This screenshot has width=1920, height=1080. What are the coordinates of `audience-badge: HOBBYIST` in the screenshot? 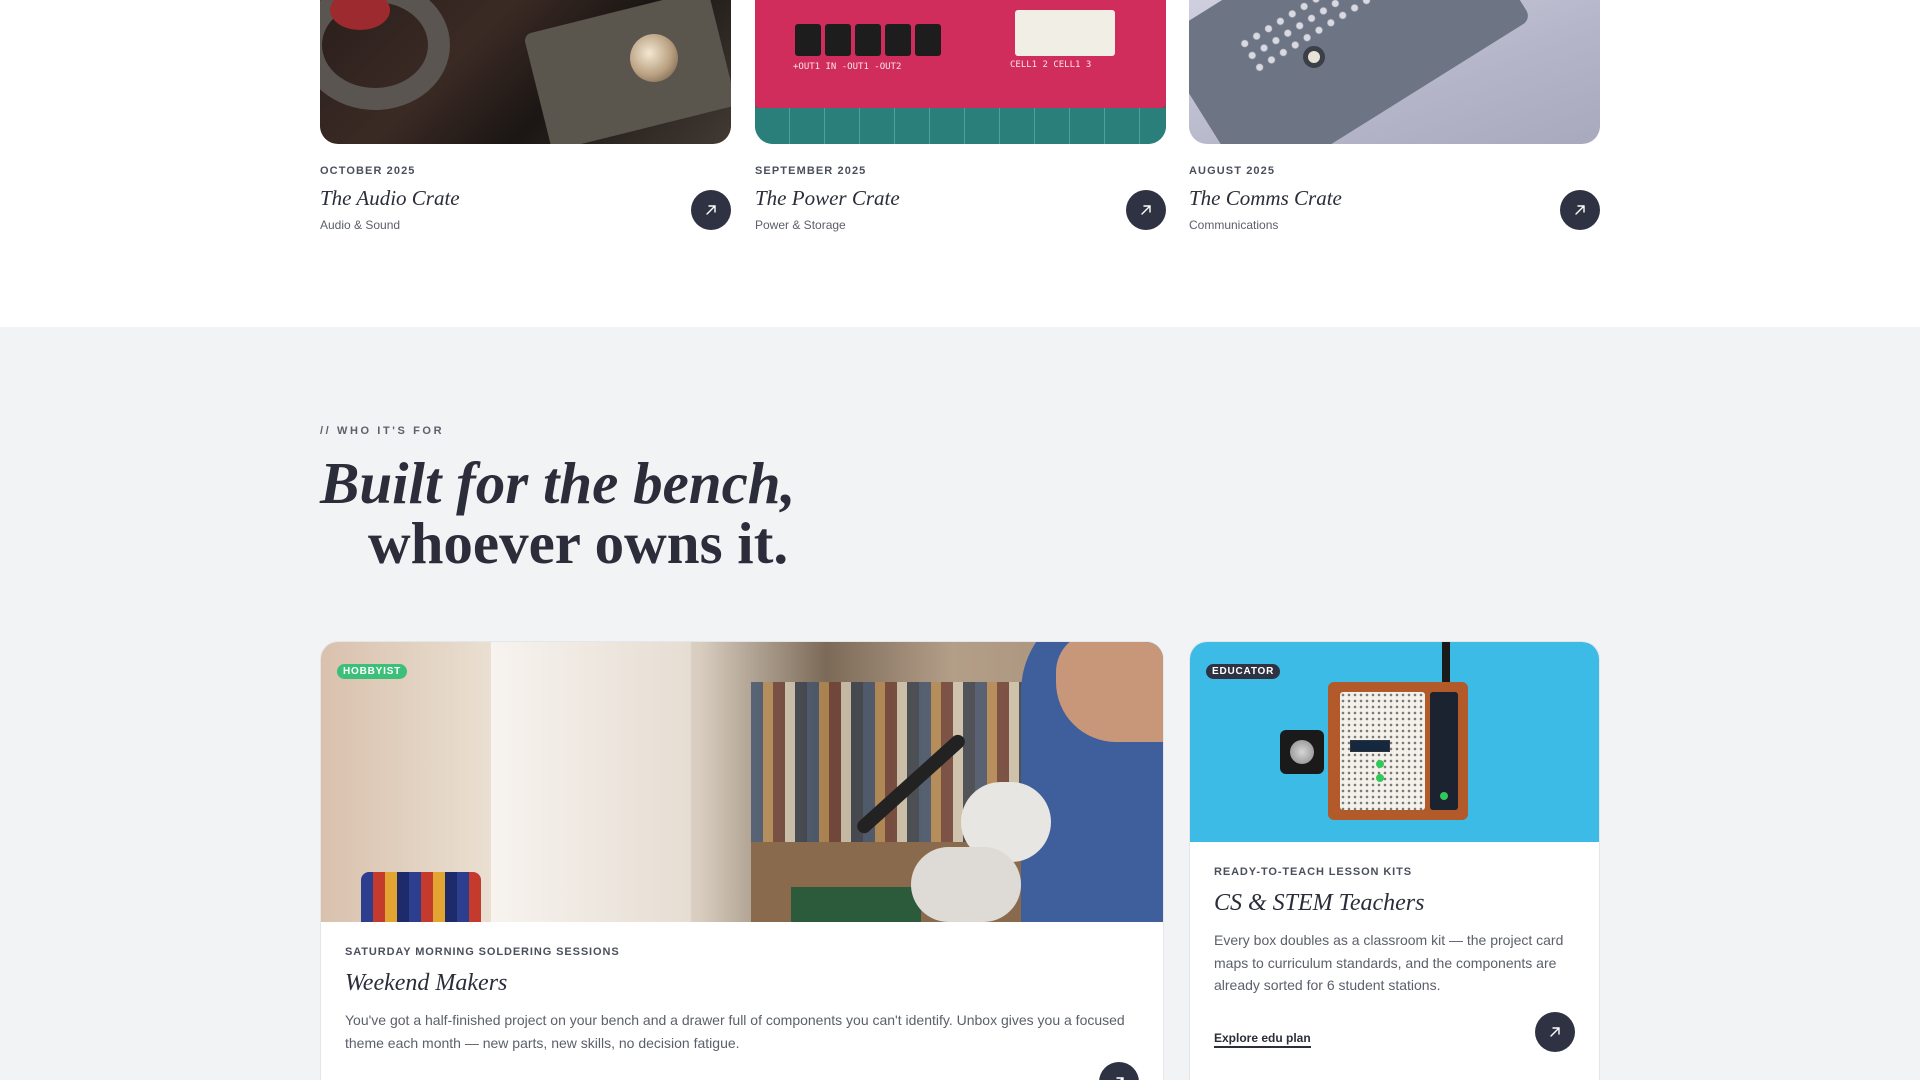 It's located at (372, 671).